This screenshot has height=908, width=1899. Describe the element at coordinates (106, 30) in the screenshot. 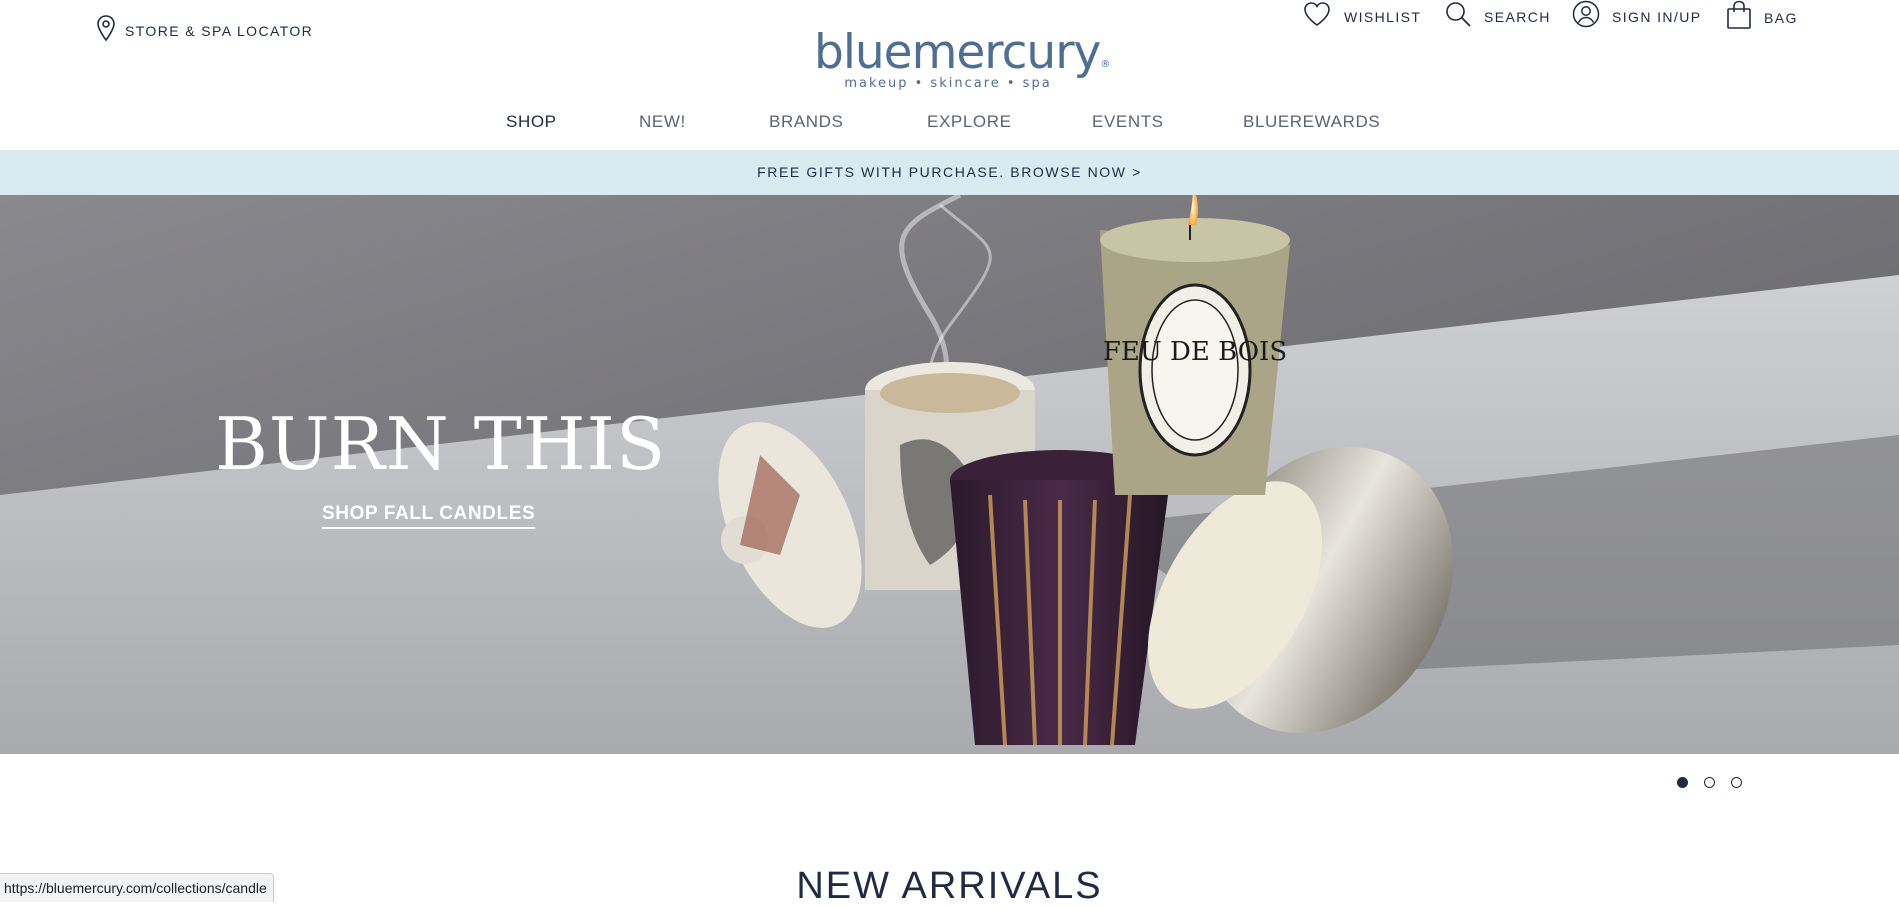

I see `location-pin-icon` at that location.